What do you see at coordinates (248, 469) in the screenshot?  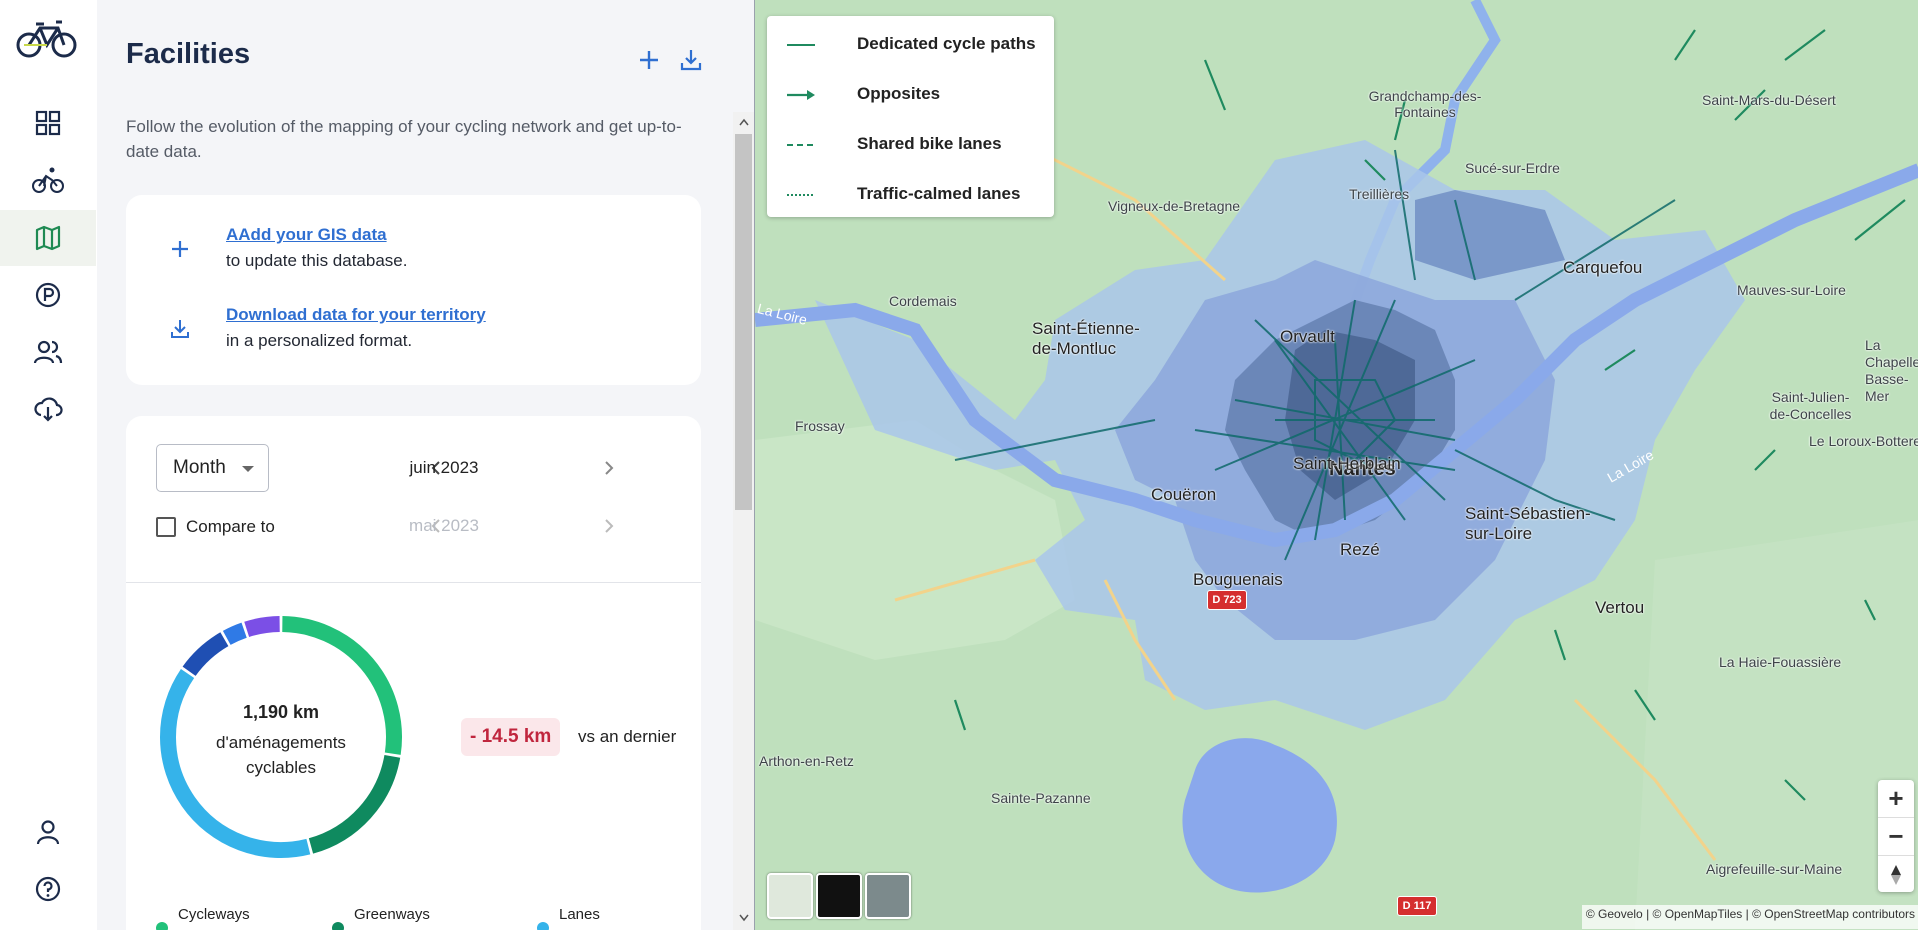 I see `chevron-down-icon` at bounding box center [248, 469].